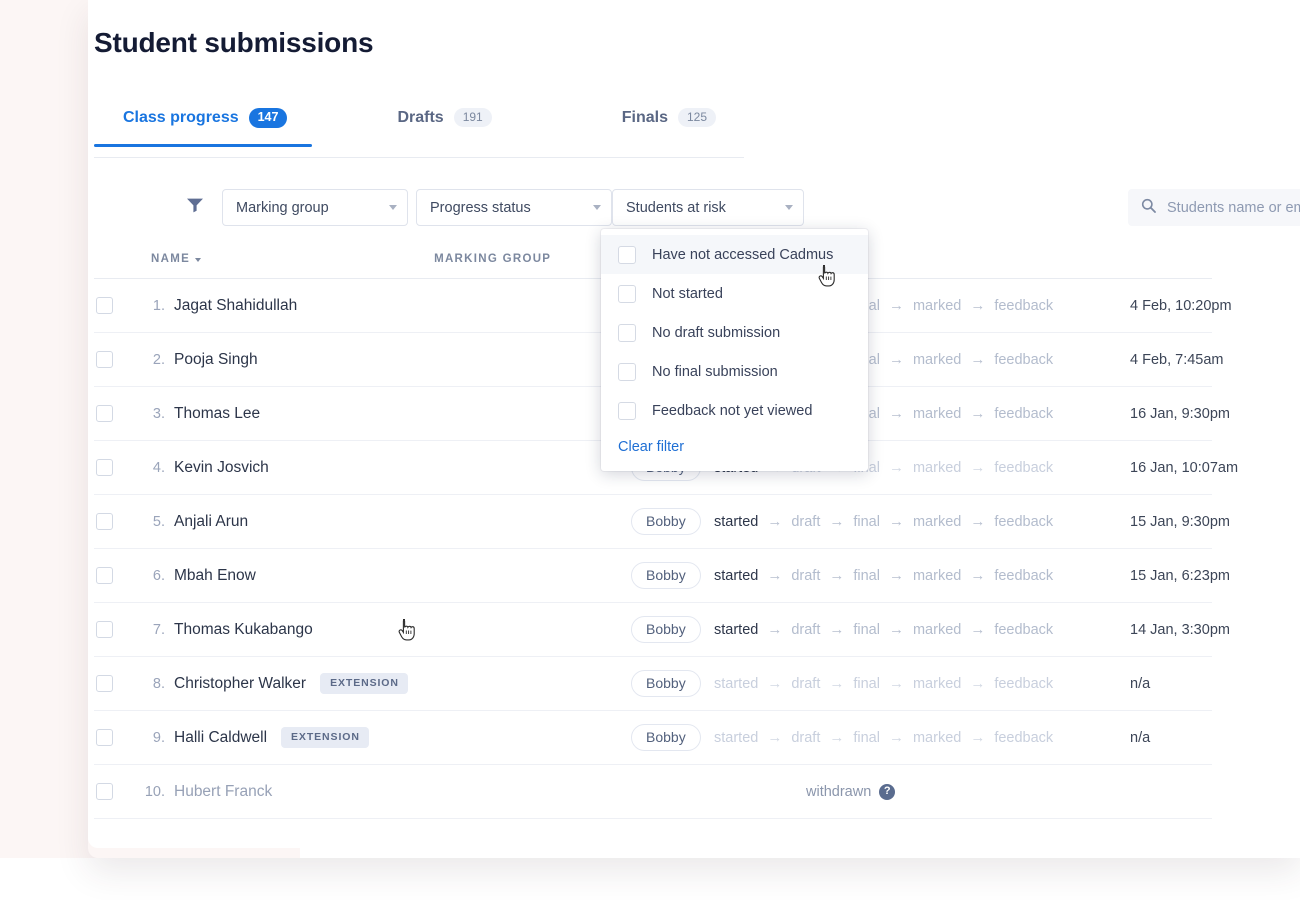  What do you see at coordinates (669, 123) in the screenshot?
I see `tab-finals: Finals 125` at bounding box center [669, 123].